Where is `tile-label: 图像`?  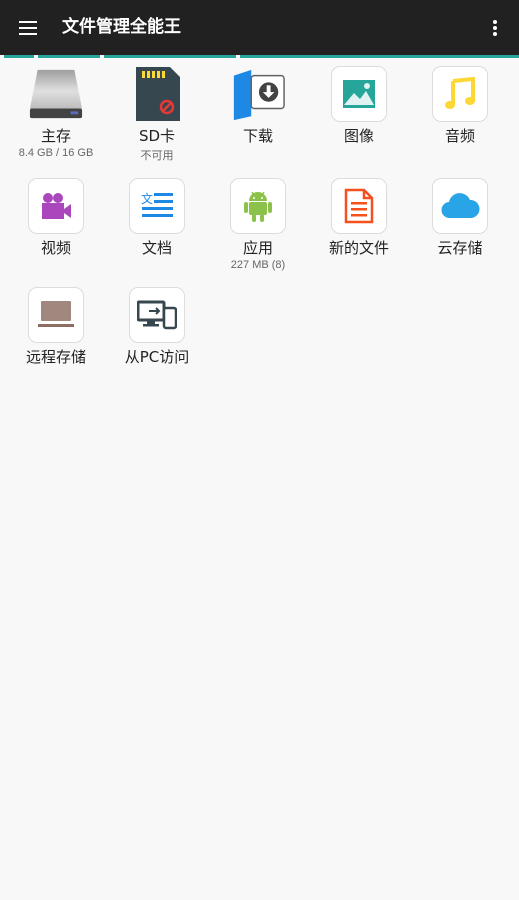
tile-label: 图像 is located at coordinates (358, 136).